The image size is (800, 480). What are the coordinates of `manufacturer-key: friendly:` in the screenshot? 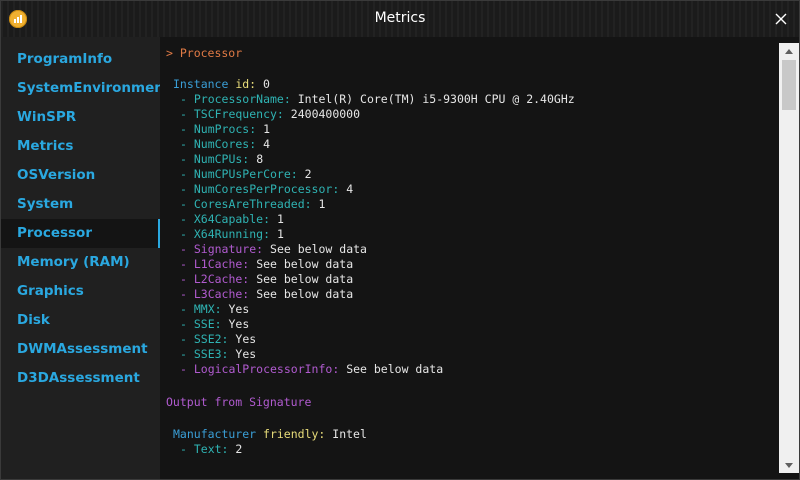 It's located at (294, 434).